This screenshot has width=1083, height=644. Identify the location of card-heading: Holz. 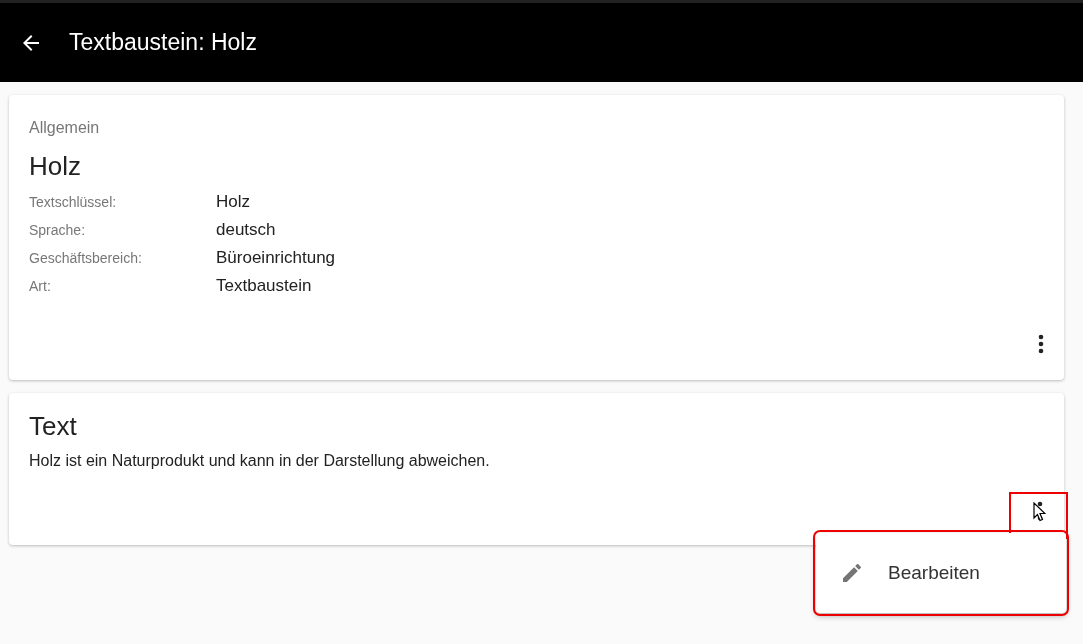
(55, 166).